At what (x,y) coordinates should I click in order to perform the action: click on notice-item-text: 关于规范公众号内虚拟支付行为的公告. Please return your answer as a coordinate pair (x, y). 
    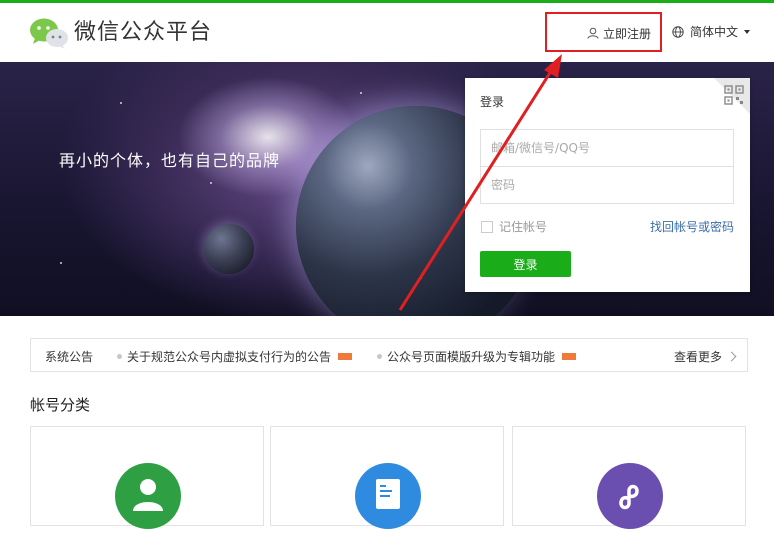
    Looking at the image, I should click on (229, 357).